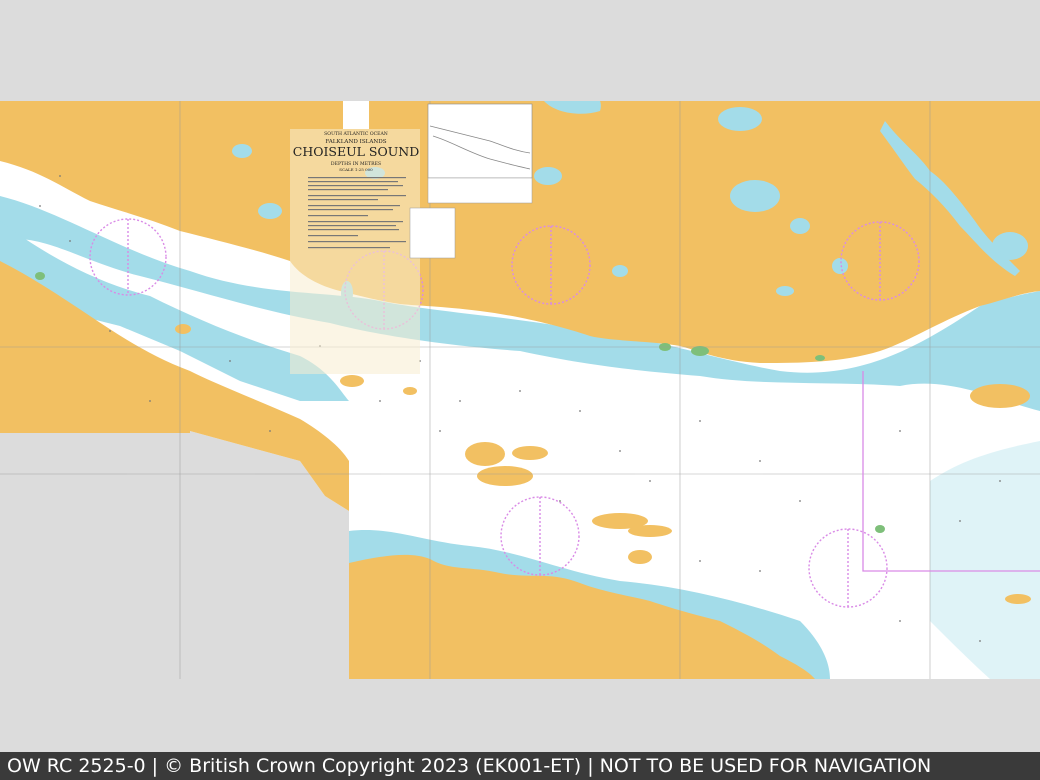 Image resolution: width=1040 pixels, height=780 pixels. Describe the element at coordinates (356, 169) in the screenshot. I see `scale-note: SCALE 1:25 000` at that location.